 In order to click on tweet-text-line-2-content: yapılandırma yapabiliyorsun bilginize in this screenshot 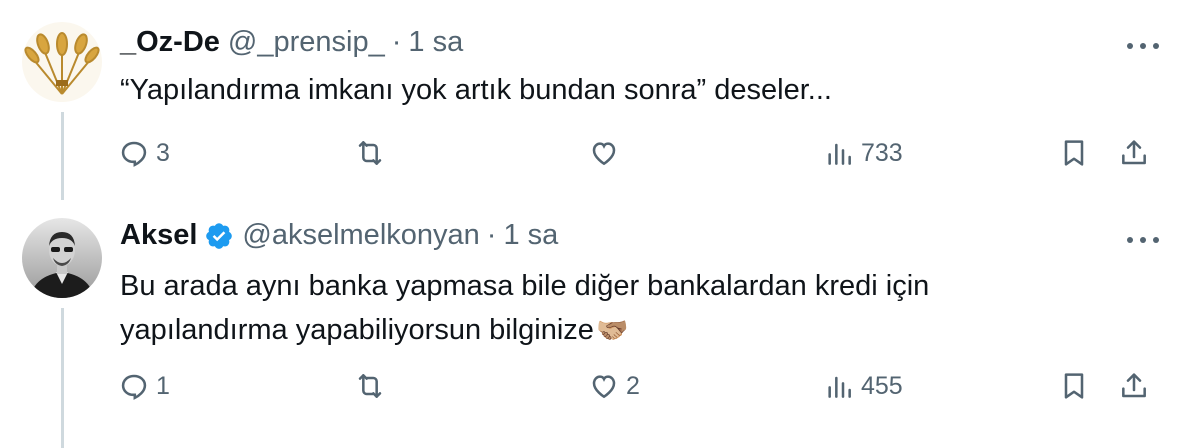, I will do `click(357, 330)`.